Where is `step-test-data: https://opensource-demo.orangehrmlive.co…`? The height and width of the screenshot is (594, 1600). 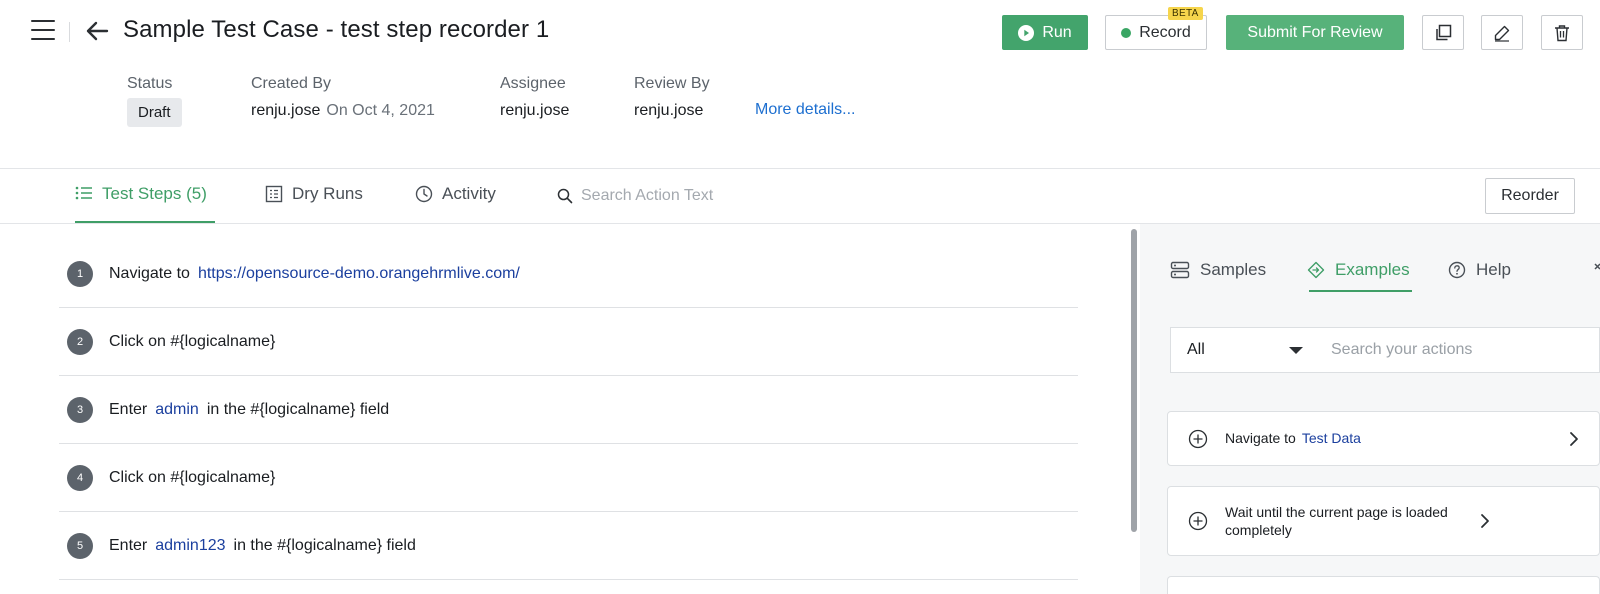
step-test-data: https://opensource-demo.orangehrmlive.co… is located at coordinates (359, 274).